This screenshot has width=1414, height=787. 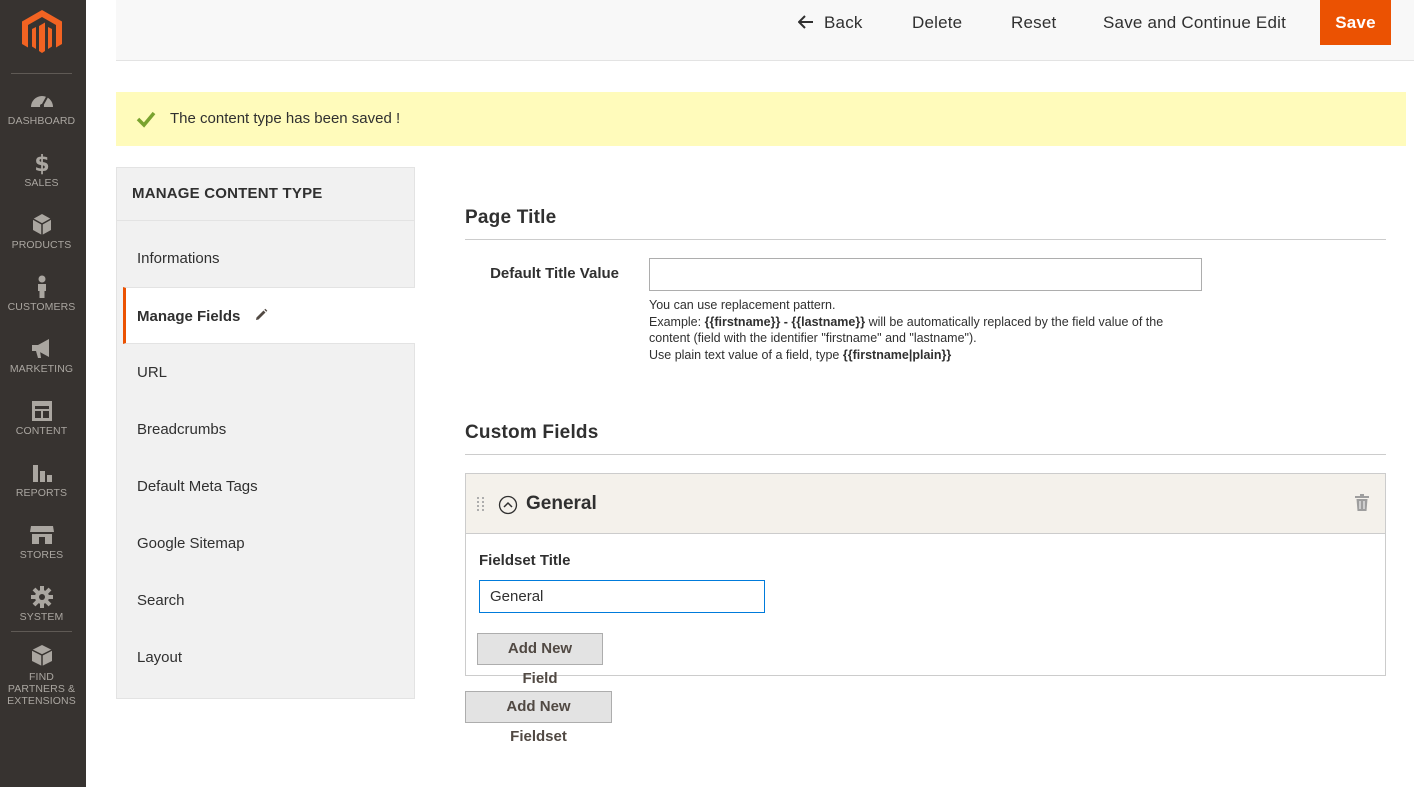 I want to click on checkmark-icon, so click(x=146, y=119).